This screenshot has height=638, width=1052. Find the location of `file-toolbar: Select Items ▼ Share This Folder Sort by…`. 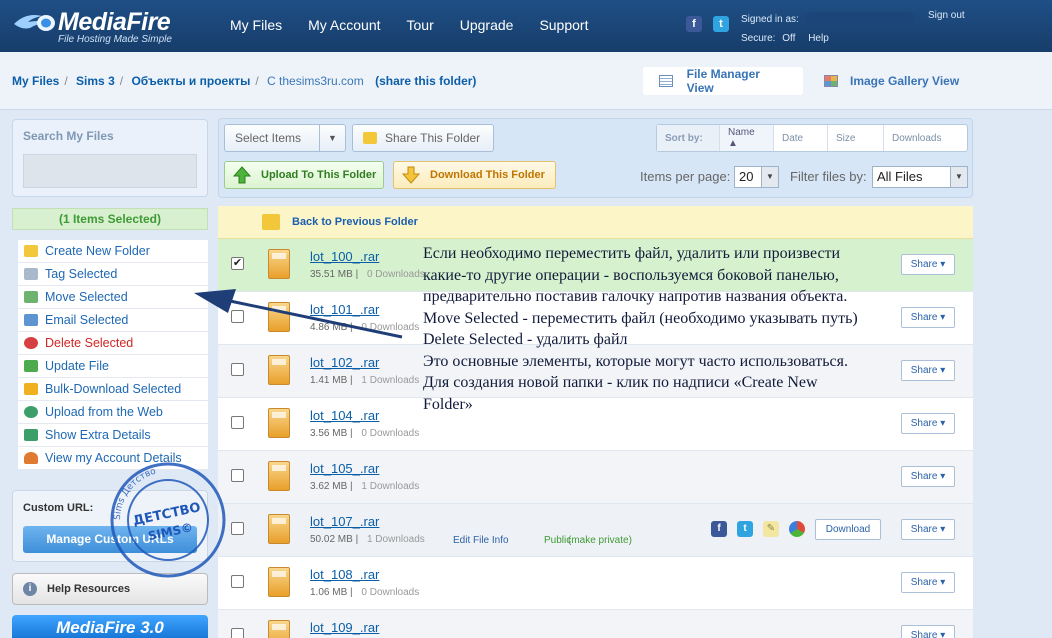

file-toolbar: Select Items ▼ Share This Folder Sort by… is located at coordinates (595, 158).